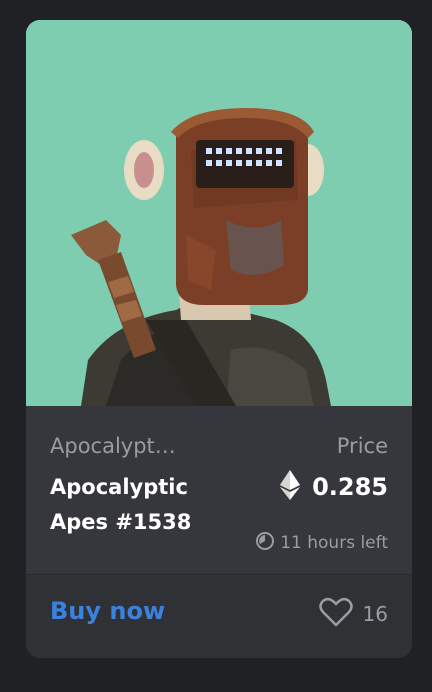  What do you see at coordinates (107, 611) in the screenshot?
I see `buy-now-button: Buy now` at bounding box center [107, 611].